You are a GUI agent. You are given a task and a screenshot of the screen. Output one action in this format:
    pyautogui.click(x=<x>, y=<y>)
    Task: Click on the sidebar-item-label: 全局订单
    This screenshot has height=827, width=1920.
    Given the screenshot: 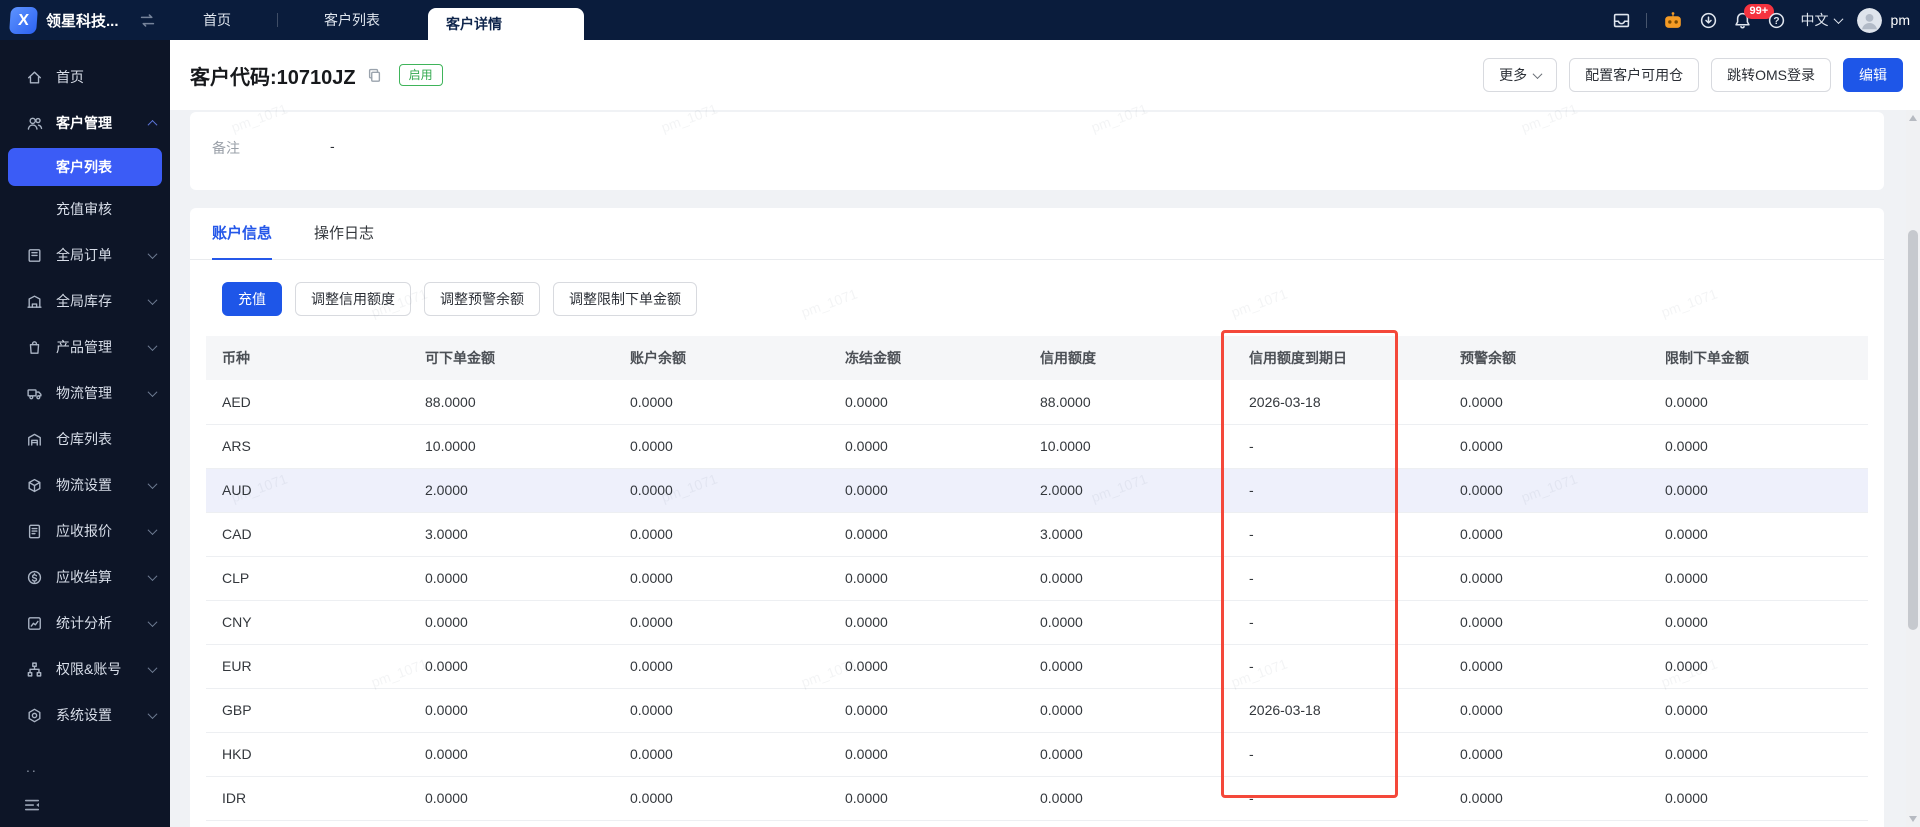 What is the action you would take?
    pyautogui.click(x=84, y=255)
    